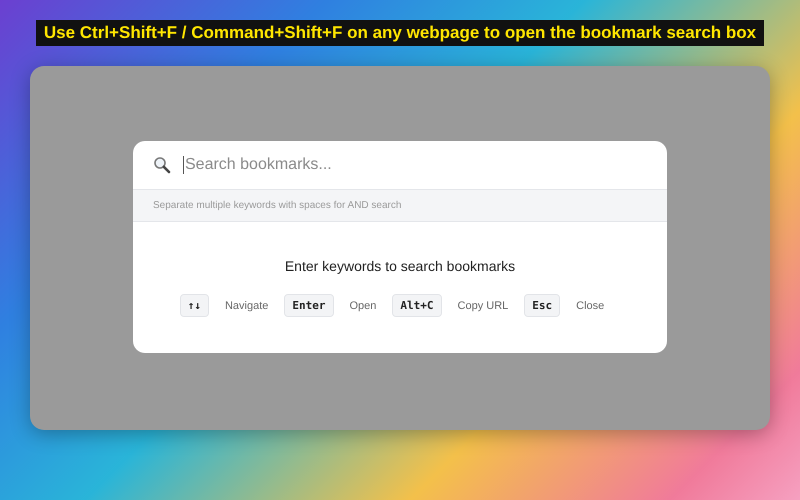  Describe the element at coordinates (483, 306) in the screenshot. I see `shortcut-label: Copy URL` at that location.